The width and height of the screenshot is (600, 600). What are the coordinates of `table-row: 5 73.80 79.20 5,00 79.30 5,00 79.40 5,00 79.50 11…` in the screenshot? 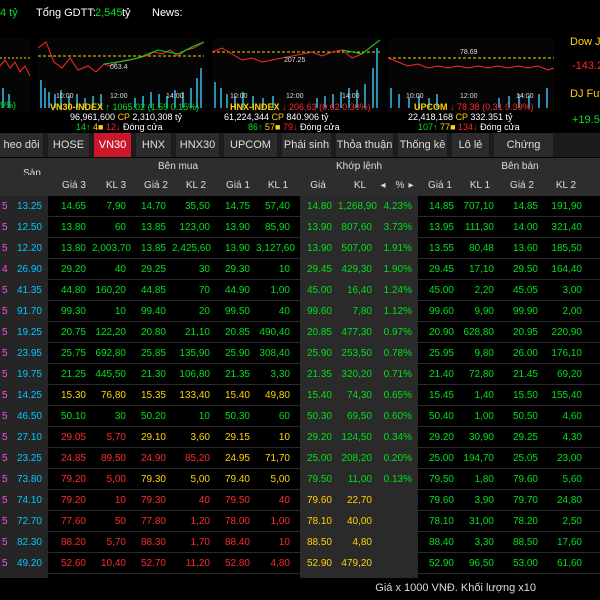 It's located at (300, 479).